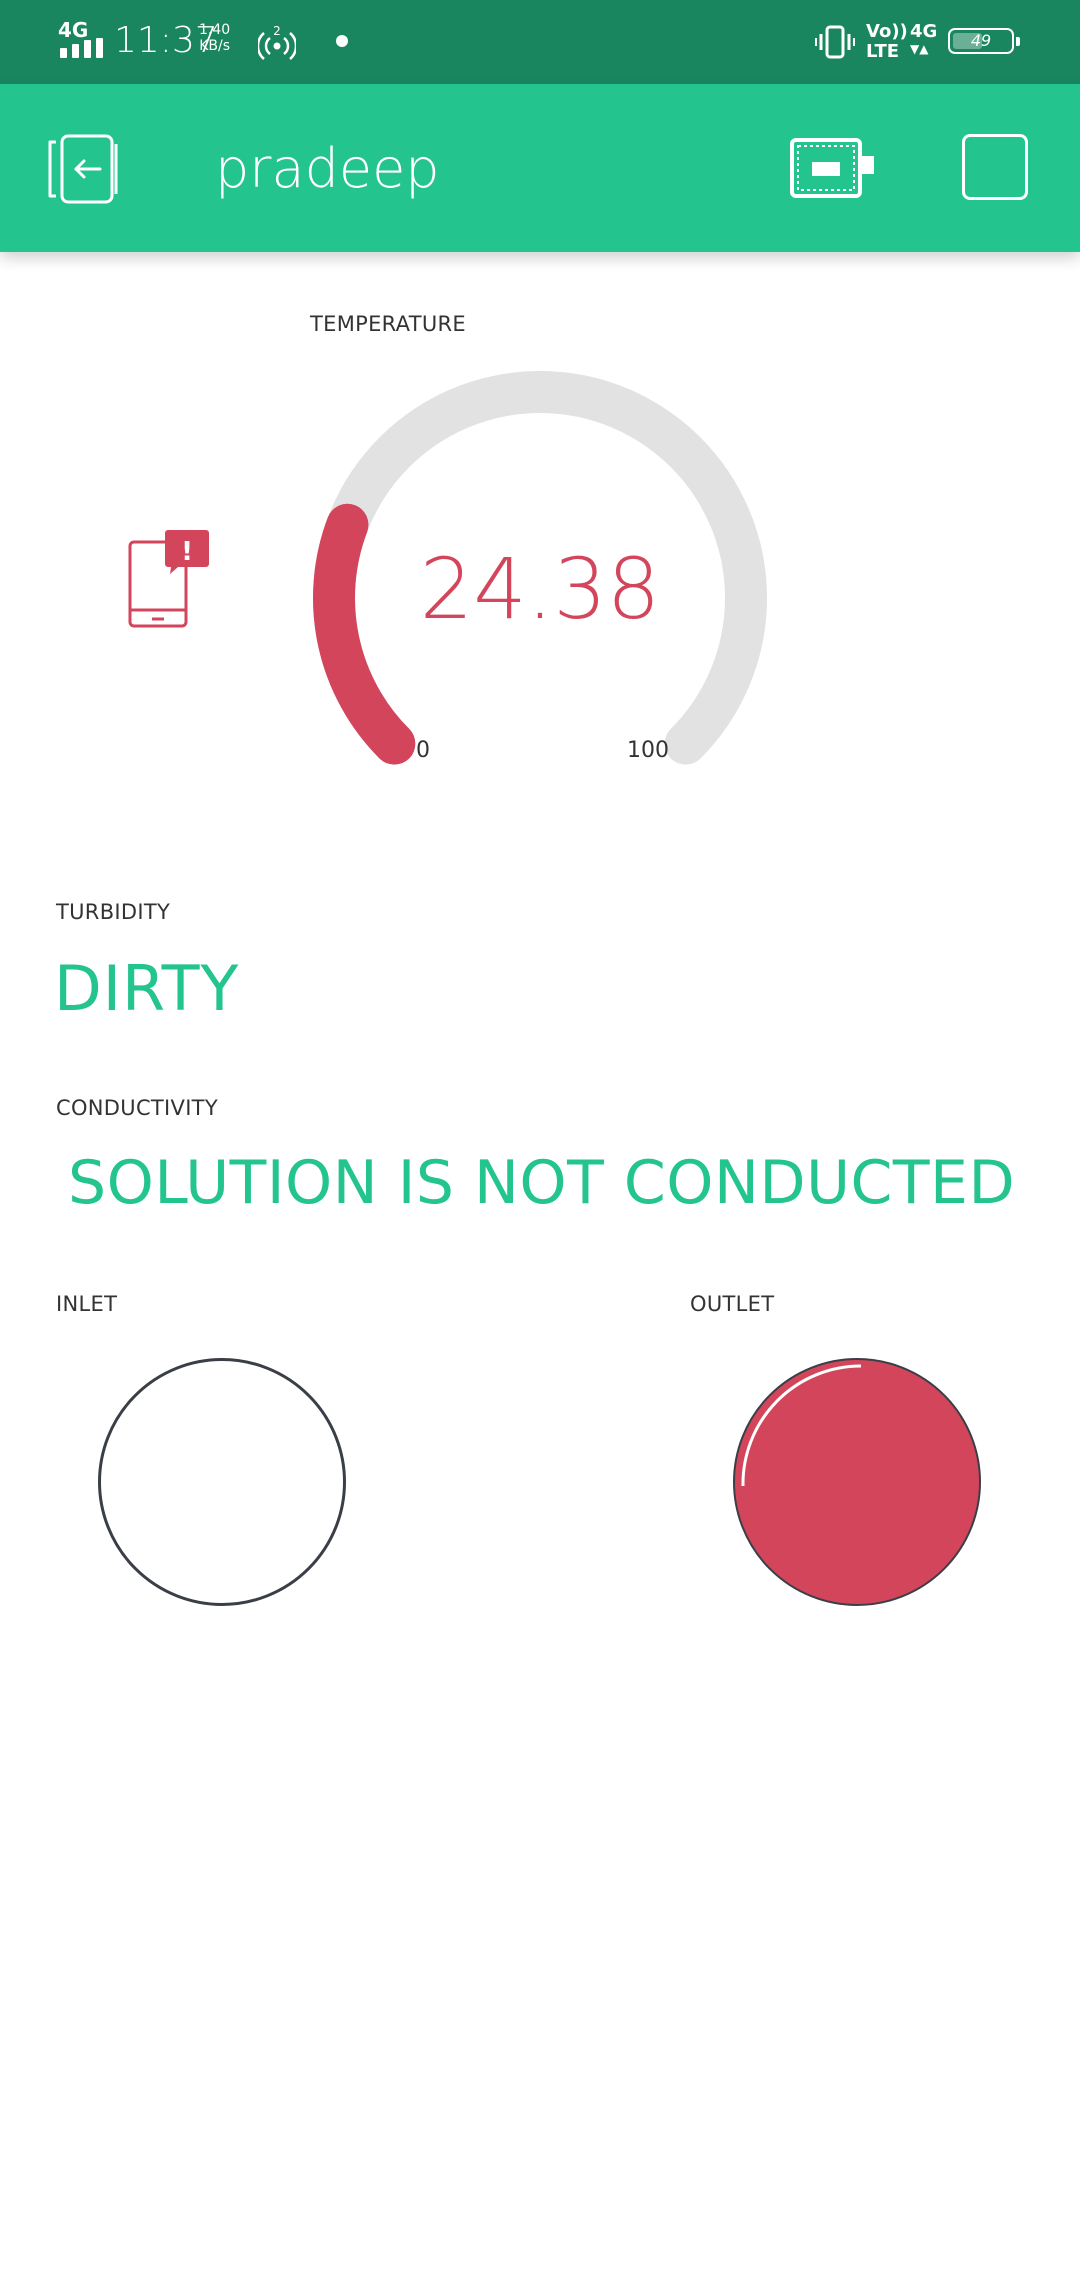 The width and height of the screenshot is (1080, 2280). I want to click on outlet-led, so click(857, 1482).